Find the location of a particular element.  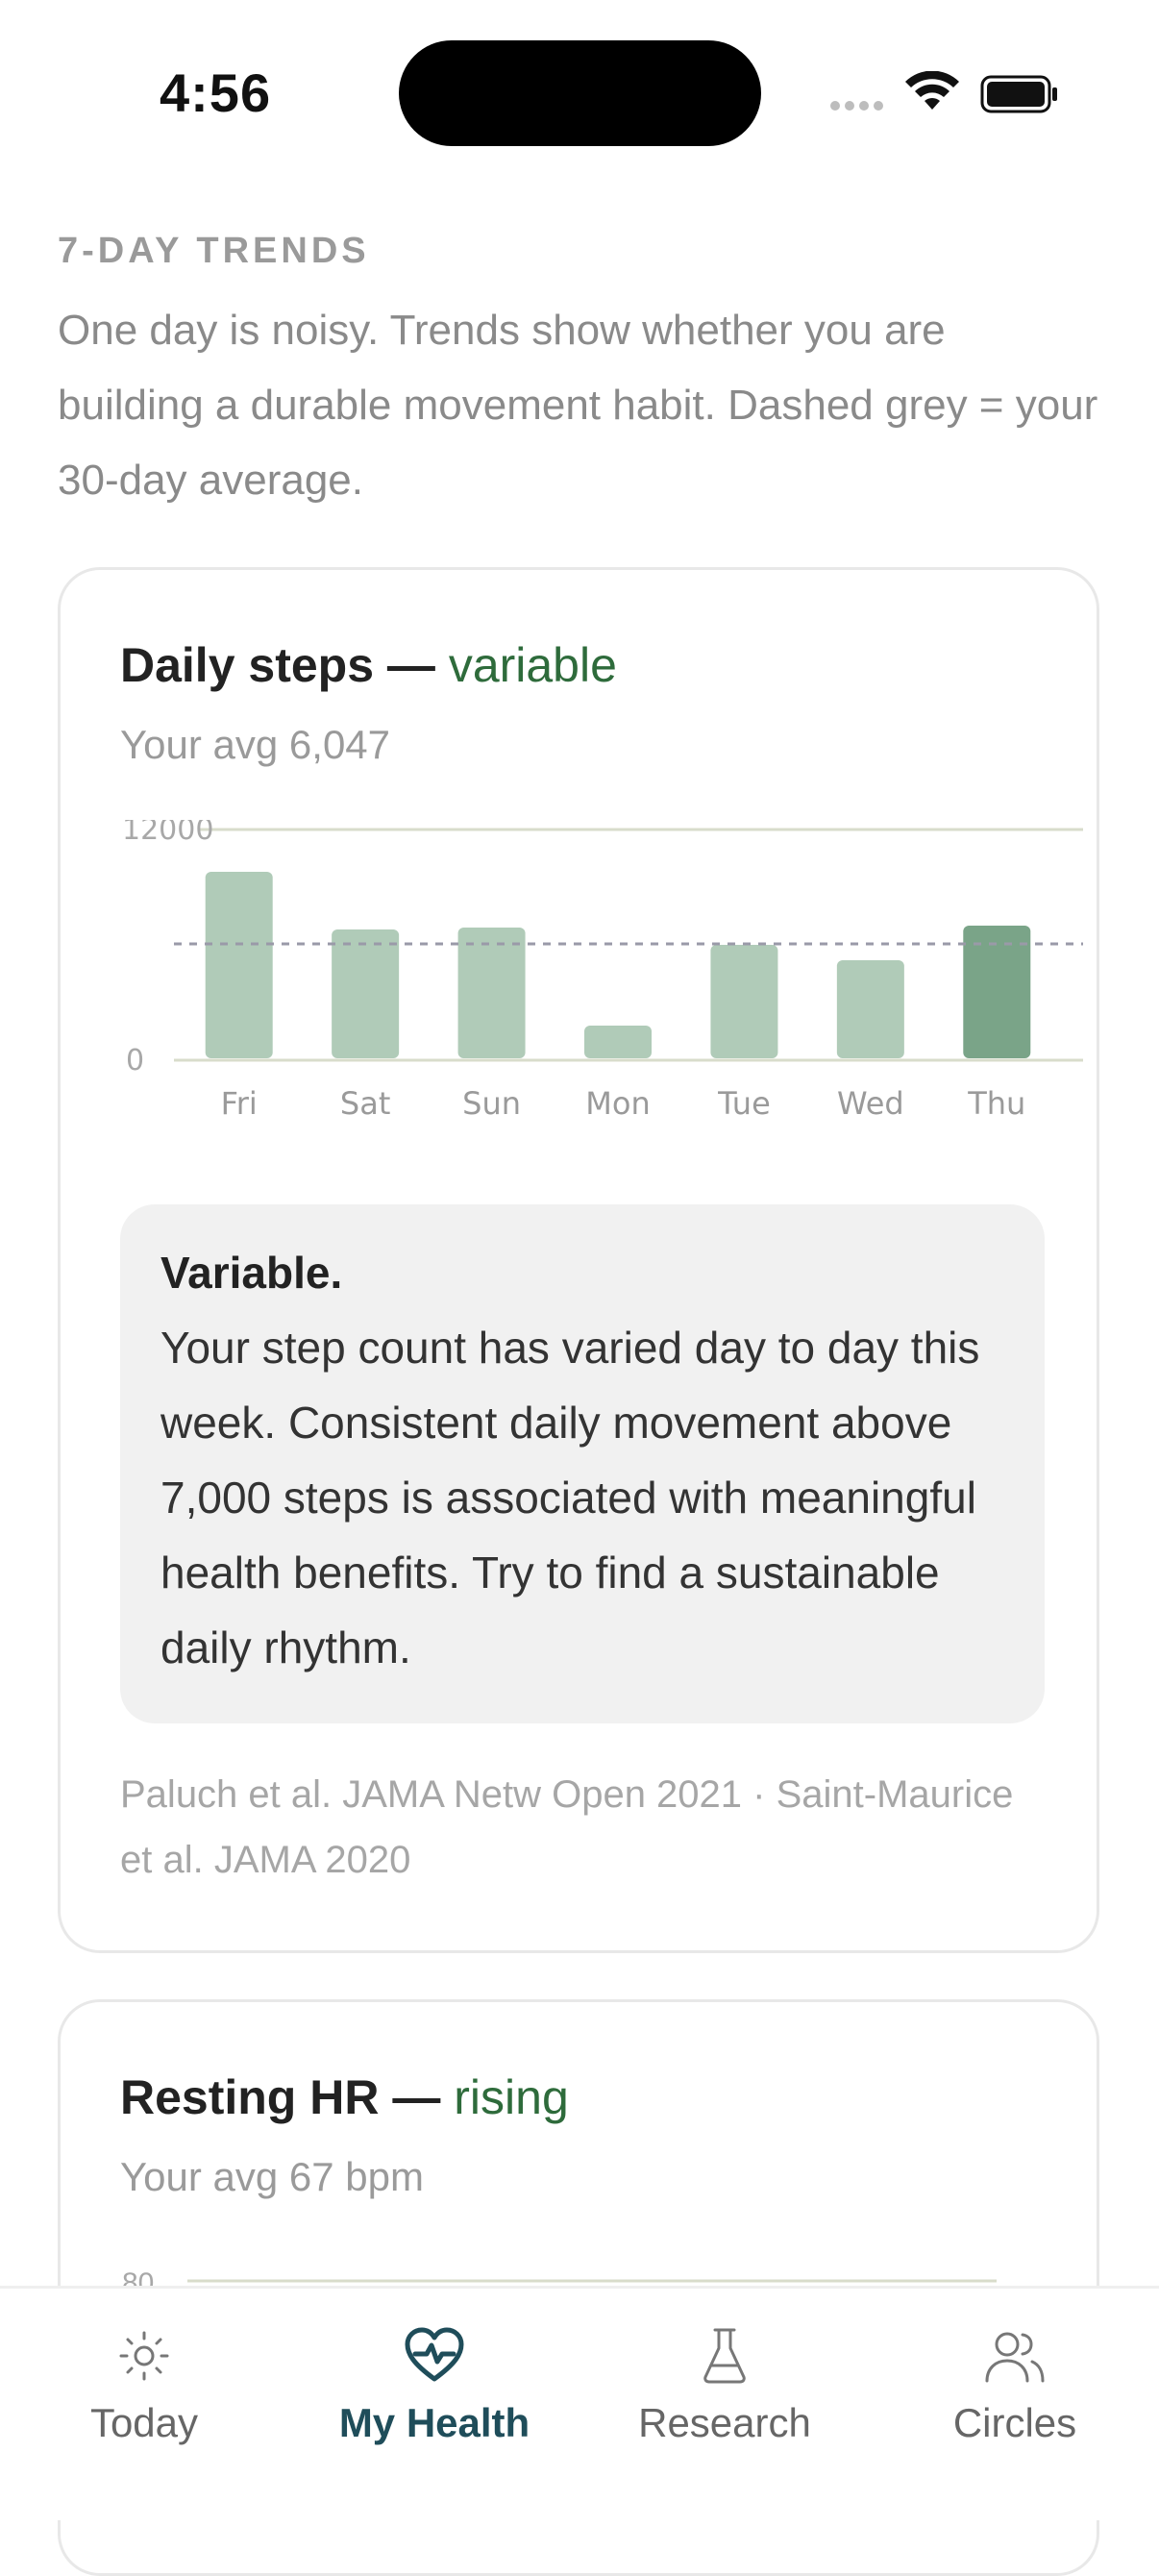

card-title: Daily steps — variable is located at coordinates (368, 665).